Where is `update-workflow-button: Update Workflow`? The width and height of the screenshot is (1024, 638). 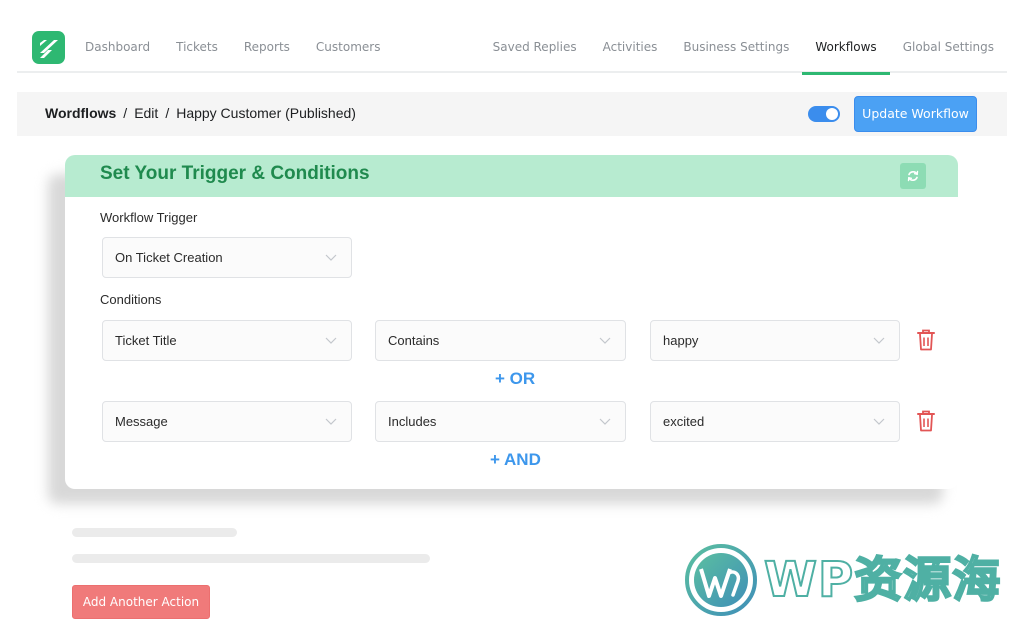 update-workflow-button: Update Workflow is located at coordinates (915, 114).